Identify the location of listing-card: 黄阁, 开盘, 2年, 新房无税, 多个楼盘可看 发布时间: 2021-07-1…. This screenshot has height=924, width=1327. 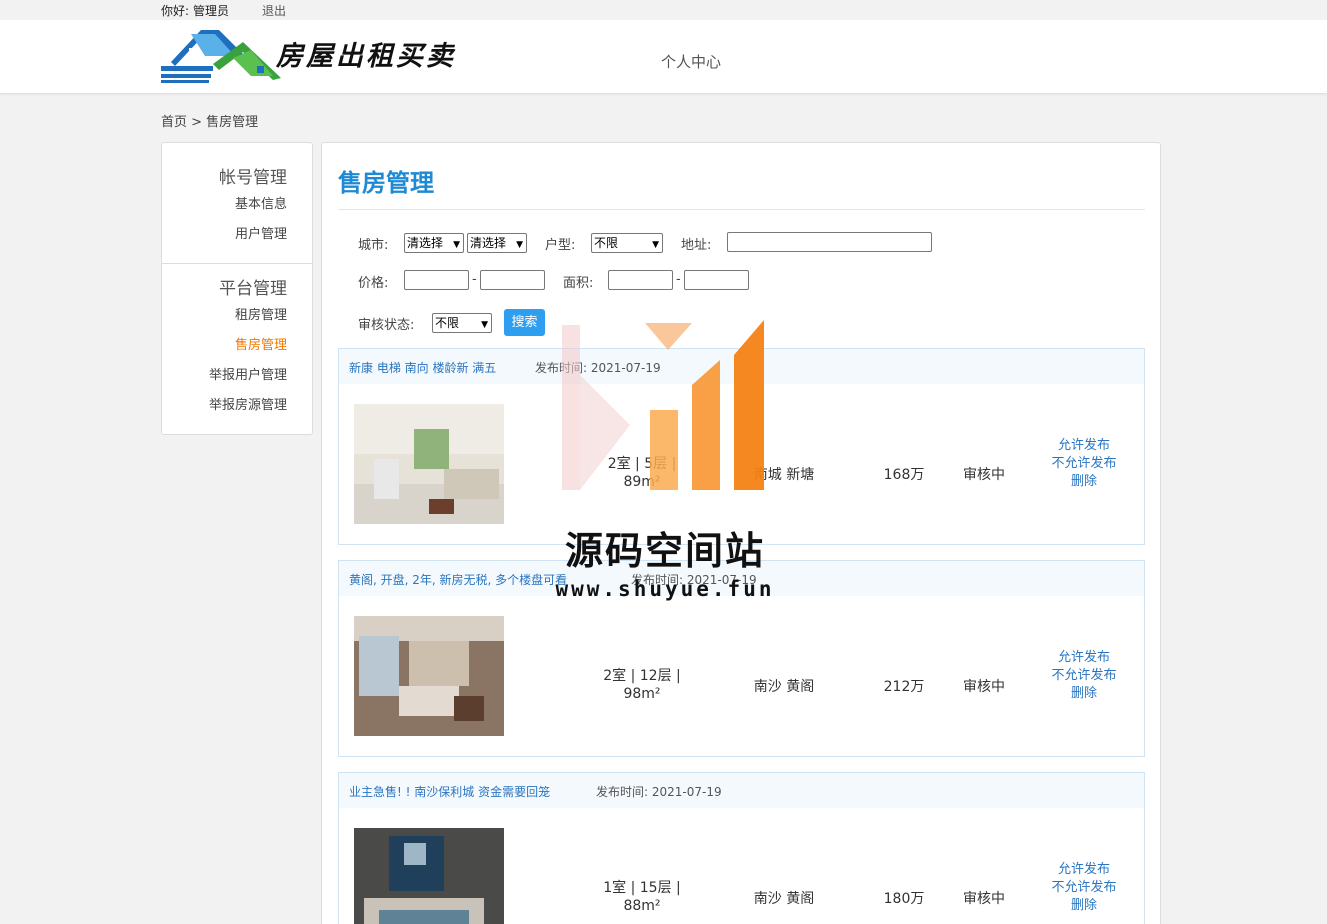
(741, 658).